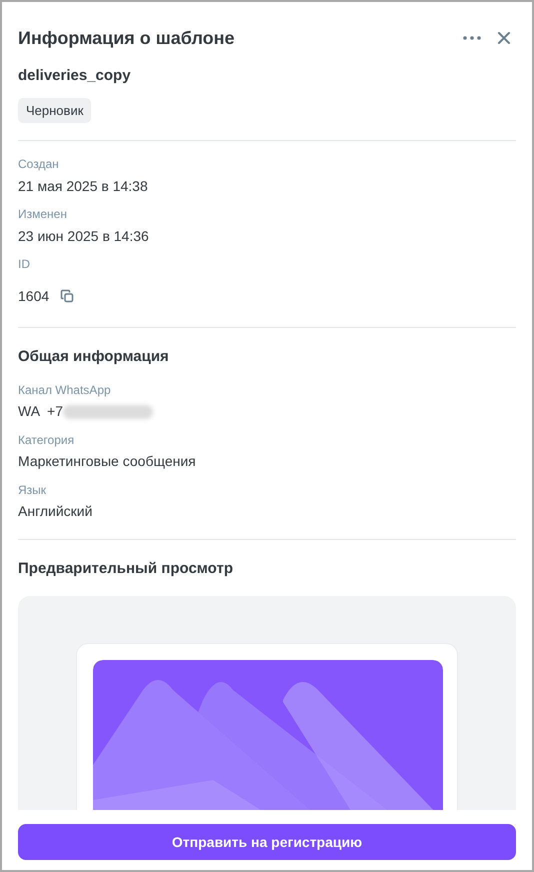 The height and width of the screenshot is (872, 534). Describe the element at coordinates (107, 461) in the screenshot. I see `field-value: Маркетинговые сообщения` at that location.